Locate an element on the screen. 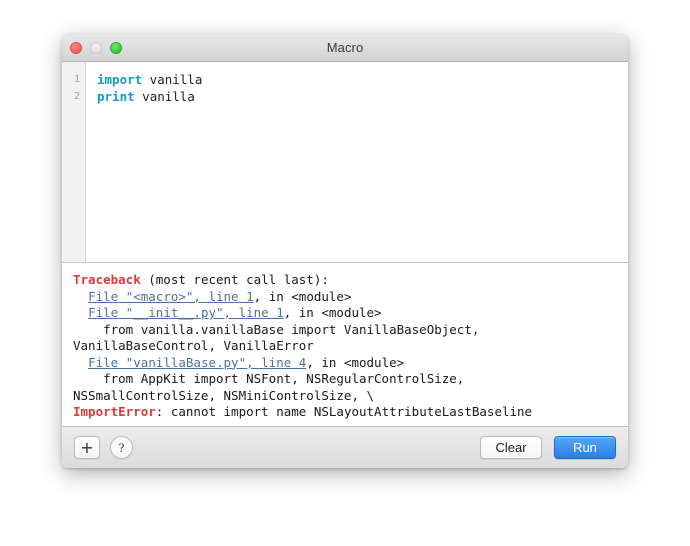 The height and width of the screenshot is (546, 690). close-button is located at coordinates (76, 47).